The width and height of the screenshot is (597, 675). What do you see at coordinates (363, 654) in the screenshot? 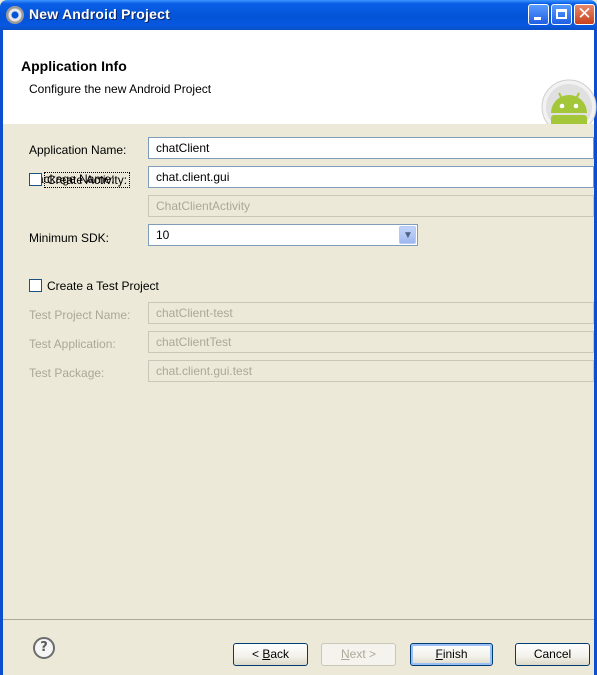
I see `next-label: ext >` at bounding box center [363, 654].